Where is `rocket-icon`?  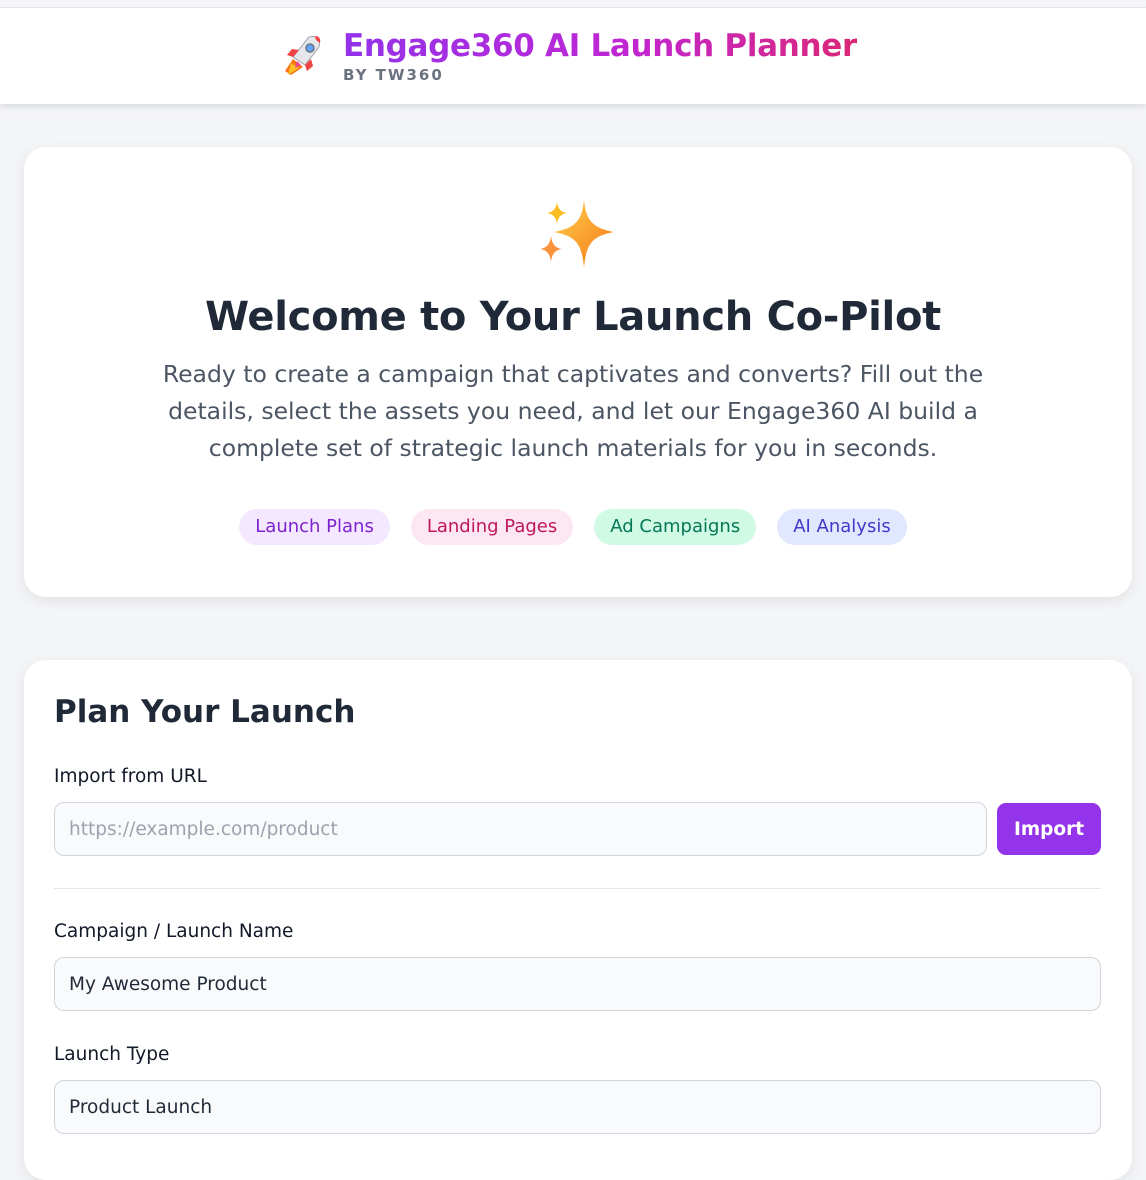 rocket-icon is located at coordinates (302, 55).